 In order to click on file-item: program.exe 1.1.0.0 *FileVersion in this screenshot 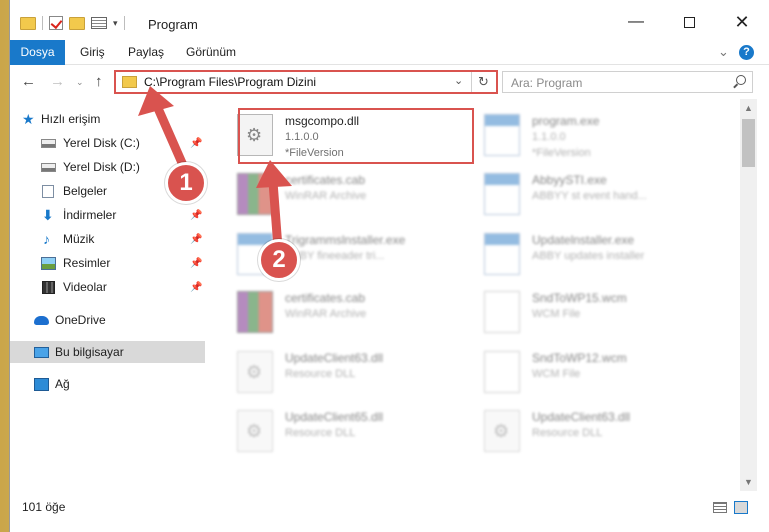, I will do `click(597, 136)`.